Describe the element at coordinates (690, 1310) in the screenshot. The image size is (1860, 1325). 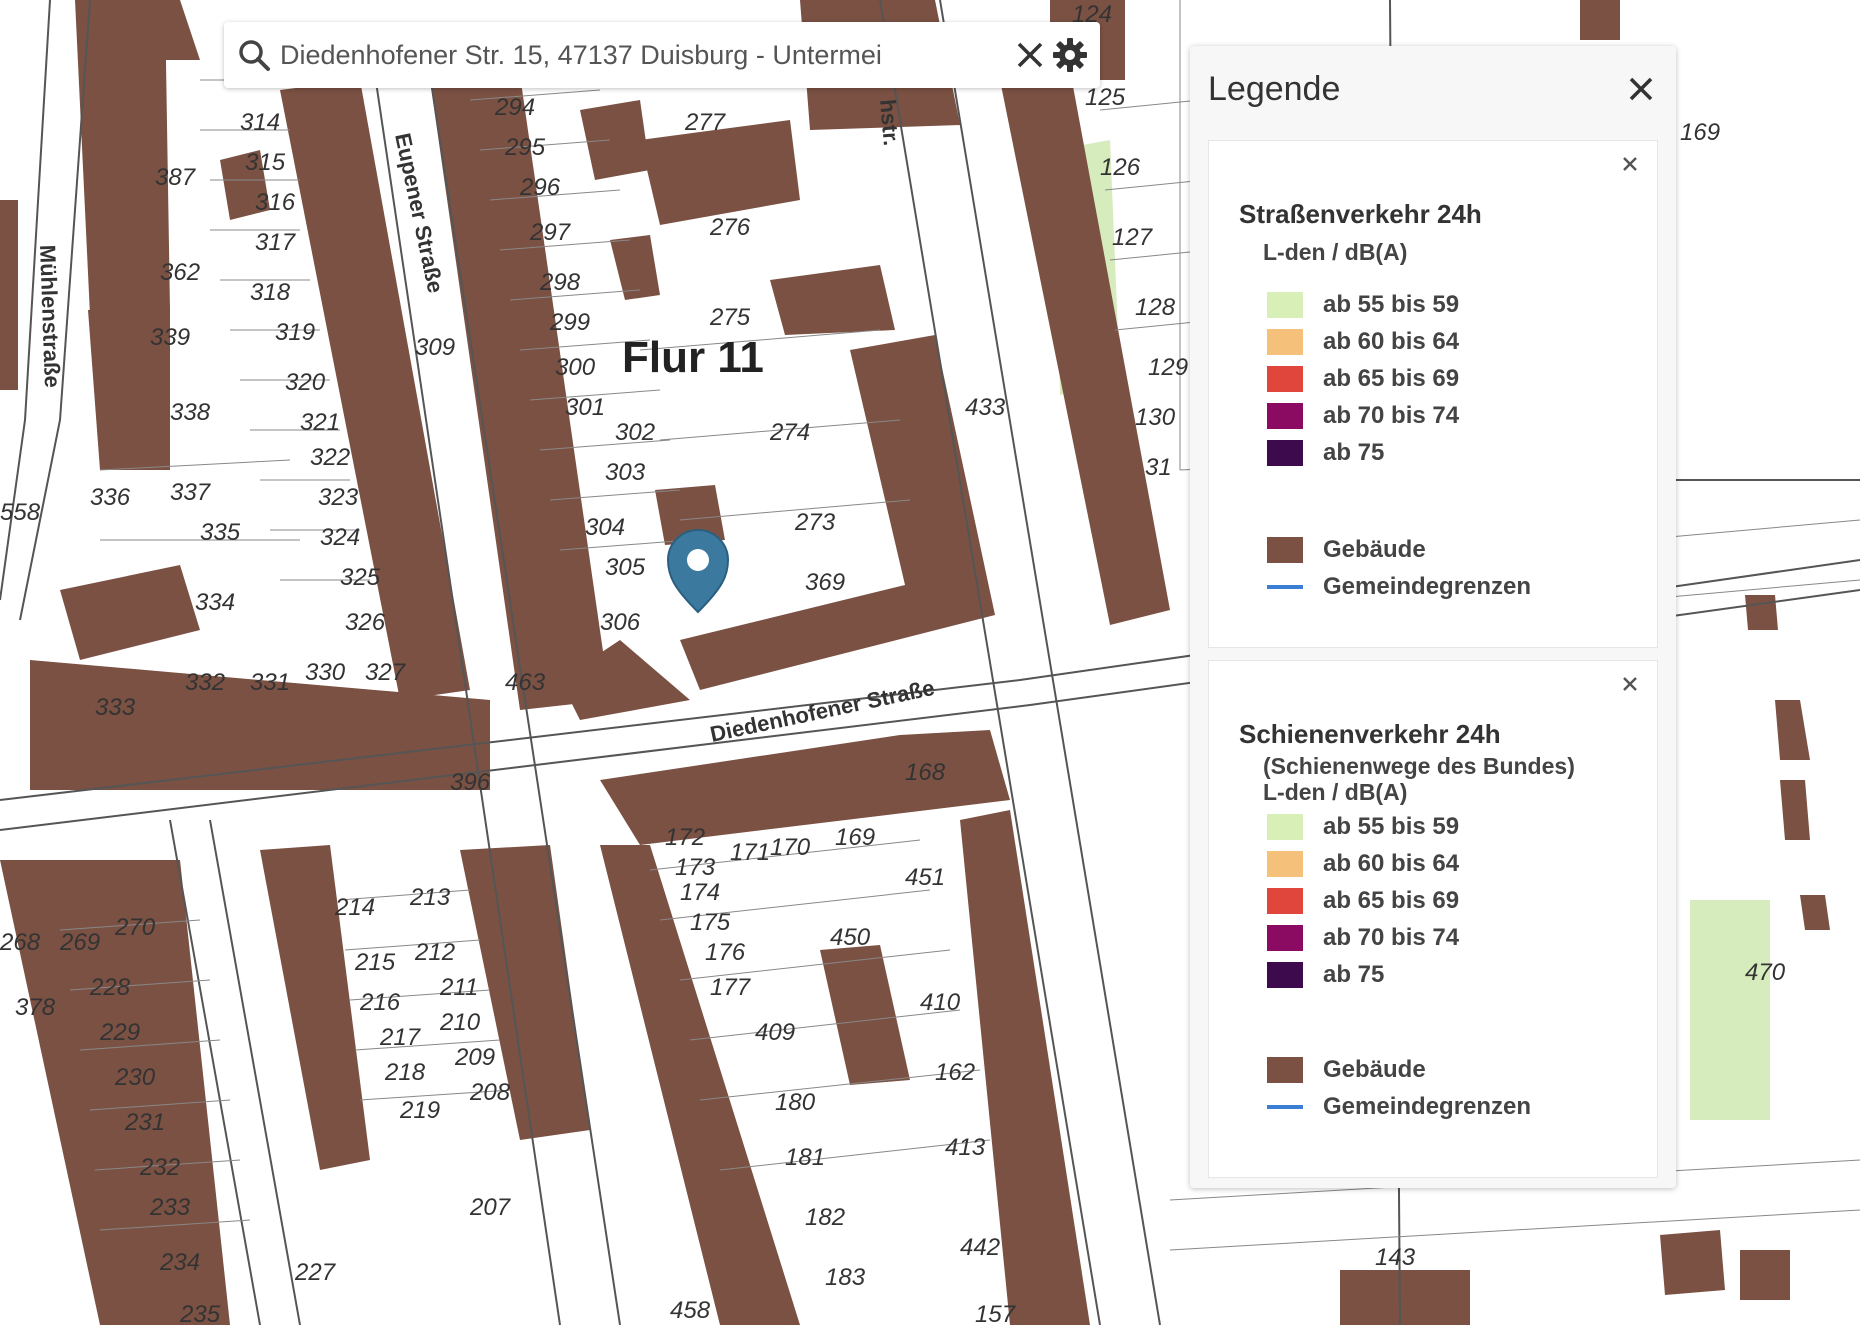
I see `parcel-number: 458` at that location.